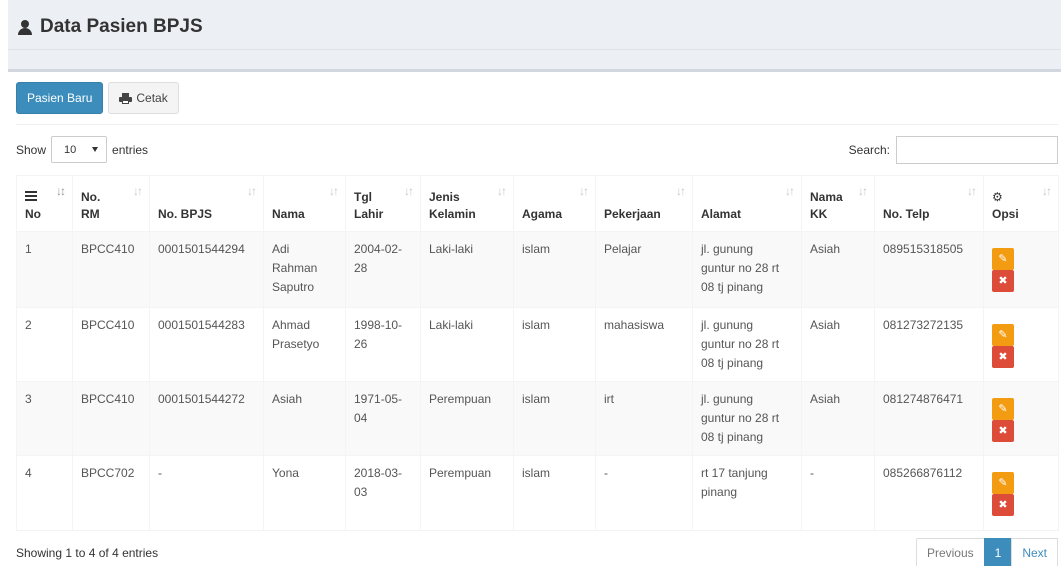  Describe the element at coordinates (90, 214) in the screenshot. I see `col-rm-label-2: RM` at that location.